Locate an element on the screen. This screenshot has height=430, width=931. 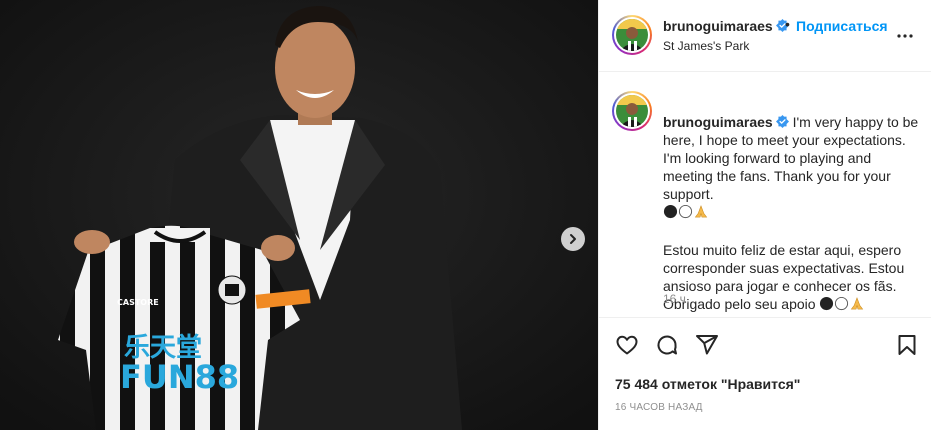
jersey-brand: CASTORE is located at coordinates (138, 302).